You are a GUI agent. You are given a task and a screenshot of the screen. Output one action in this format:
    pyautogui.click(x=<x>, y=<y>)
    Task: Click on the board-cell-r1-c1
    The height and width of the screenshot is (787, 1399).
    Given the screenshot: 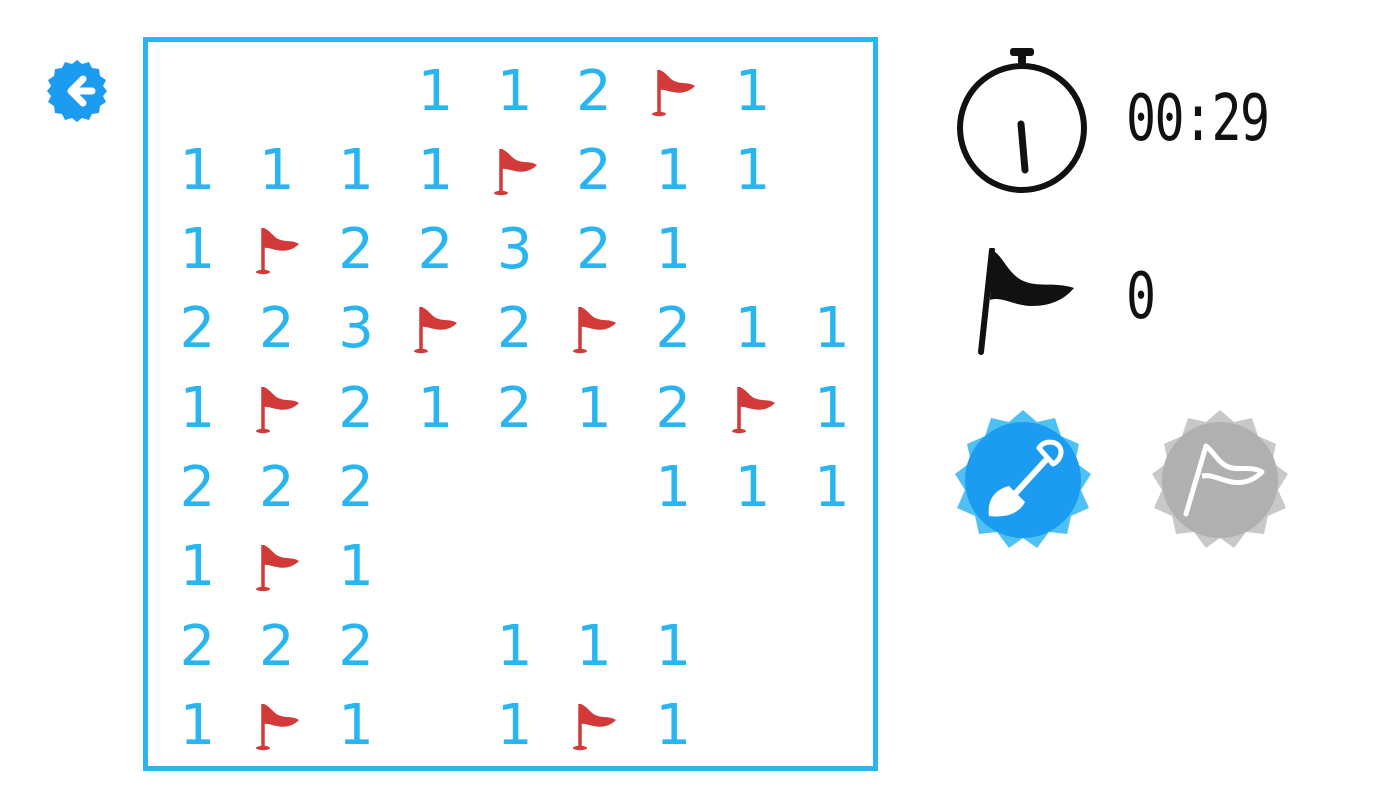 What is the action you would take?
    pyautogui.click(x=197, y=91)
    